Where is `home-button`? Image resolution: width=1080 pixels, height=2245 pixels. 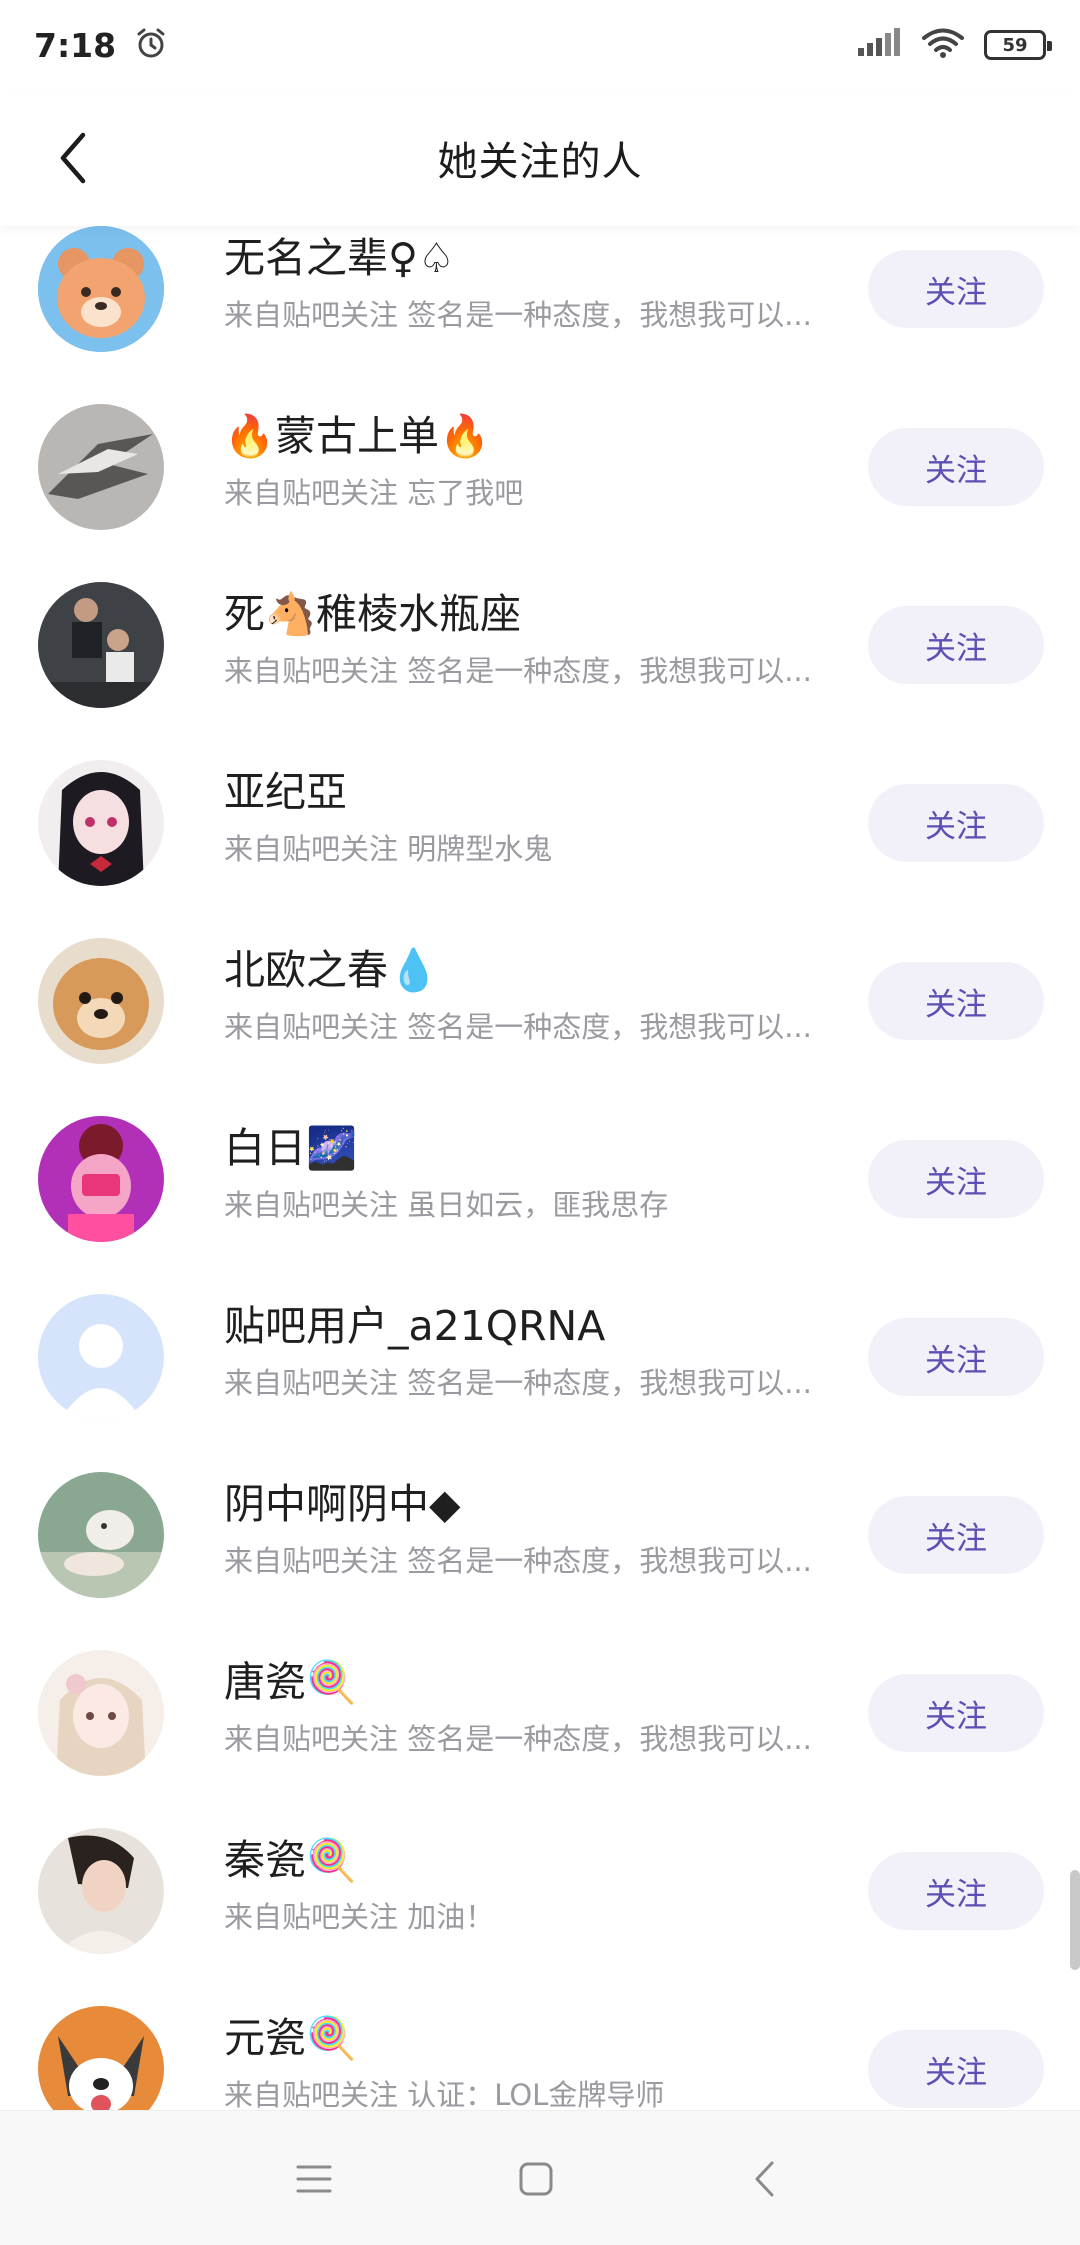 home-button is located at coordinates (536, 2179).